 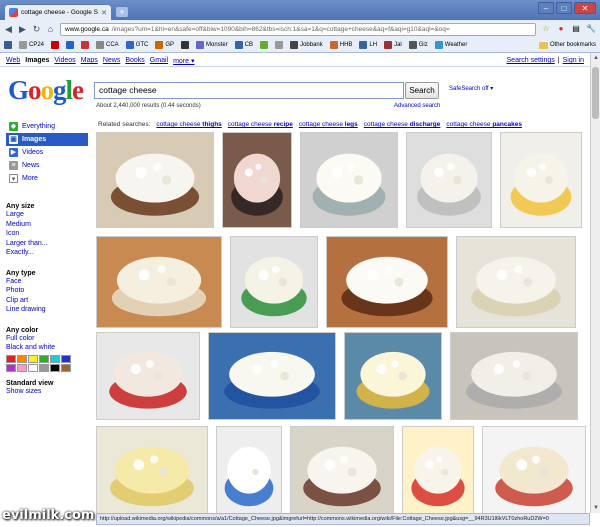 I want to click on type-line-drawing: Line drawing, so click(x=47, y=310).